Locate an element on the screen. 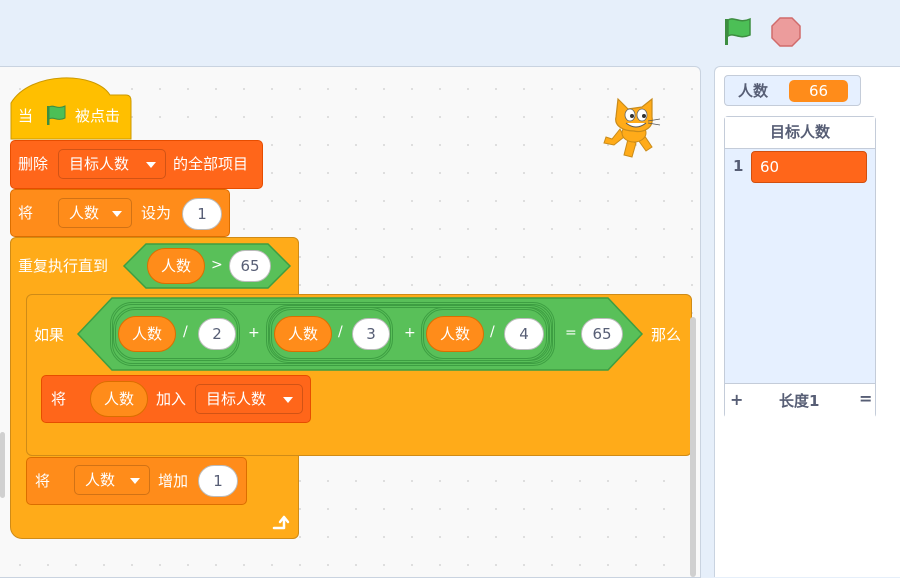 The width and height of the screenshot is (900, 578). list-footer: + 长度1 = is located at coordinates (800, 400).